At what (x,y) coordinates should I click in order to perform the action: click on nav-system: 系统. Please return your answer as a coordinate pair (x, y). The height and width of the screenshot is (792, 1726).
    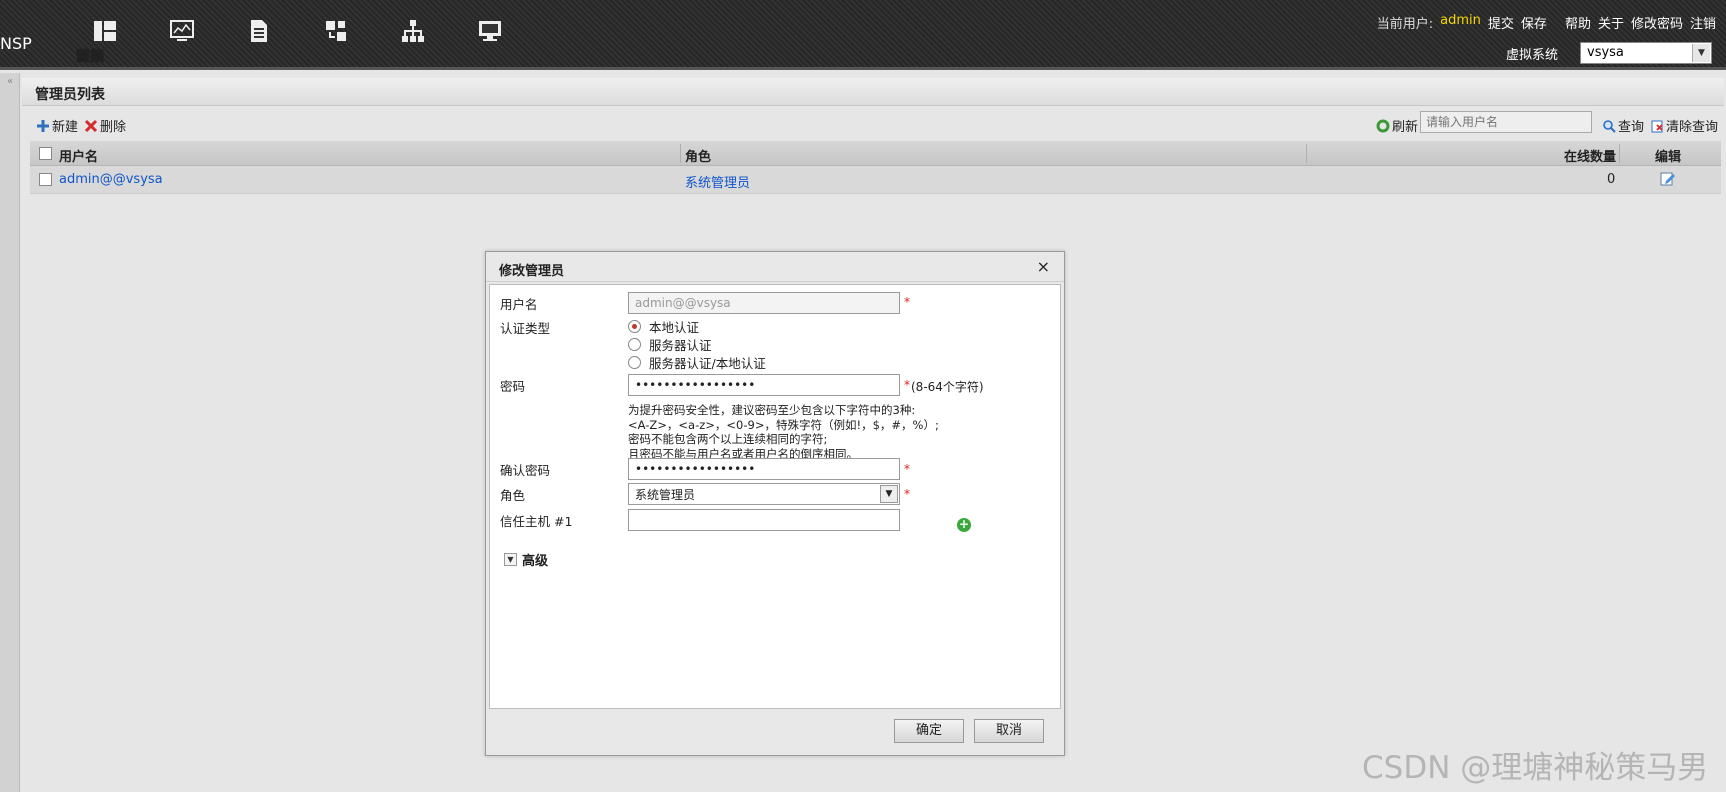
    Looking at the image, I should click on (302, 41).